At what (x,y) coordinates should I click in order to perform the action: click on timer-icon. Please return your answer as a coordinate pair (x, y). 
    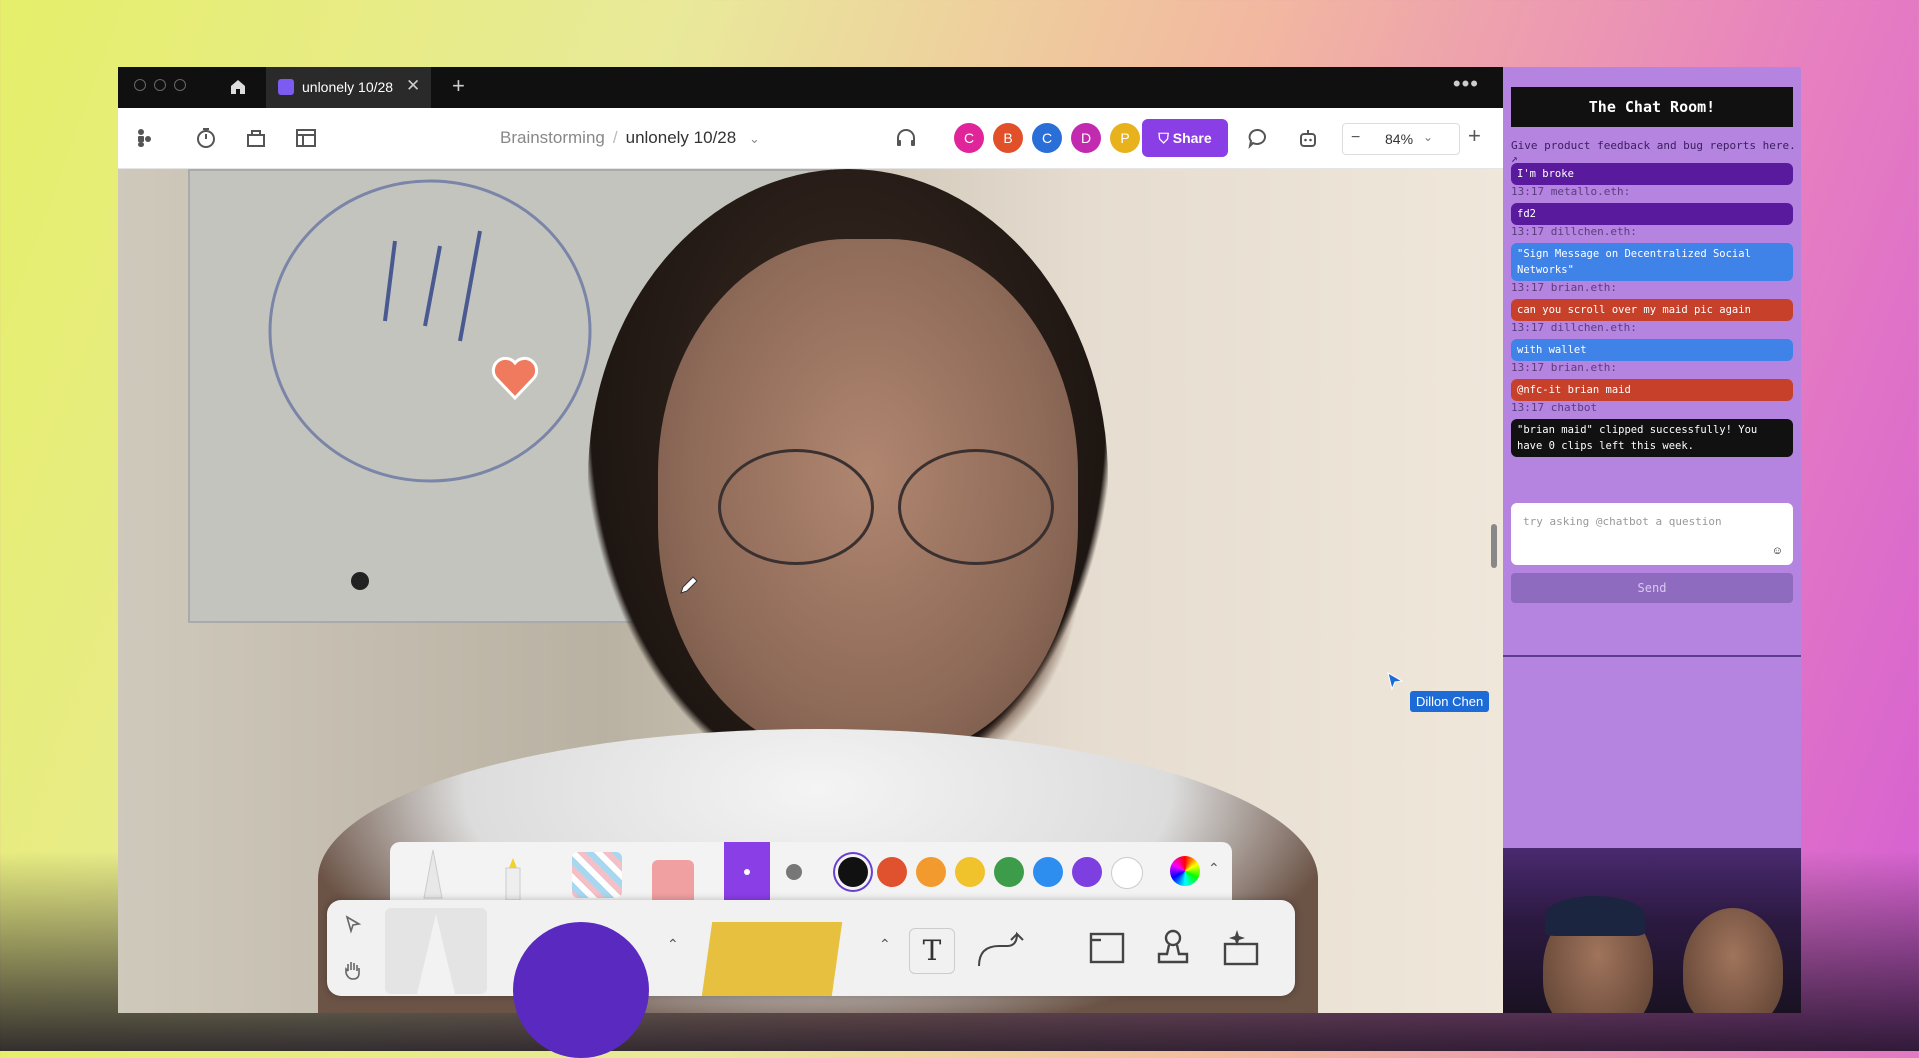
    Looking at the image, I should click on (206, 138).